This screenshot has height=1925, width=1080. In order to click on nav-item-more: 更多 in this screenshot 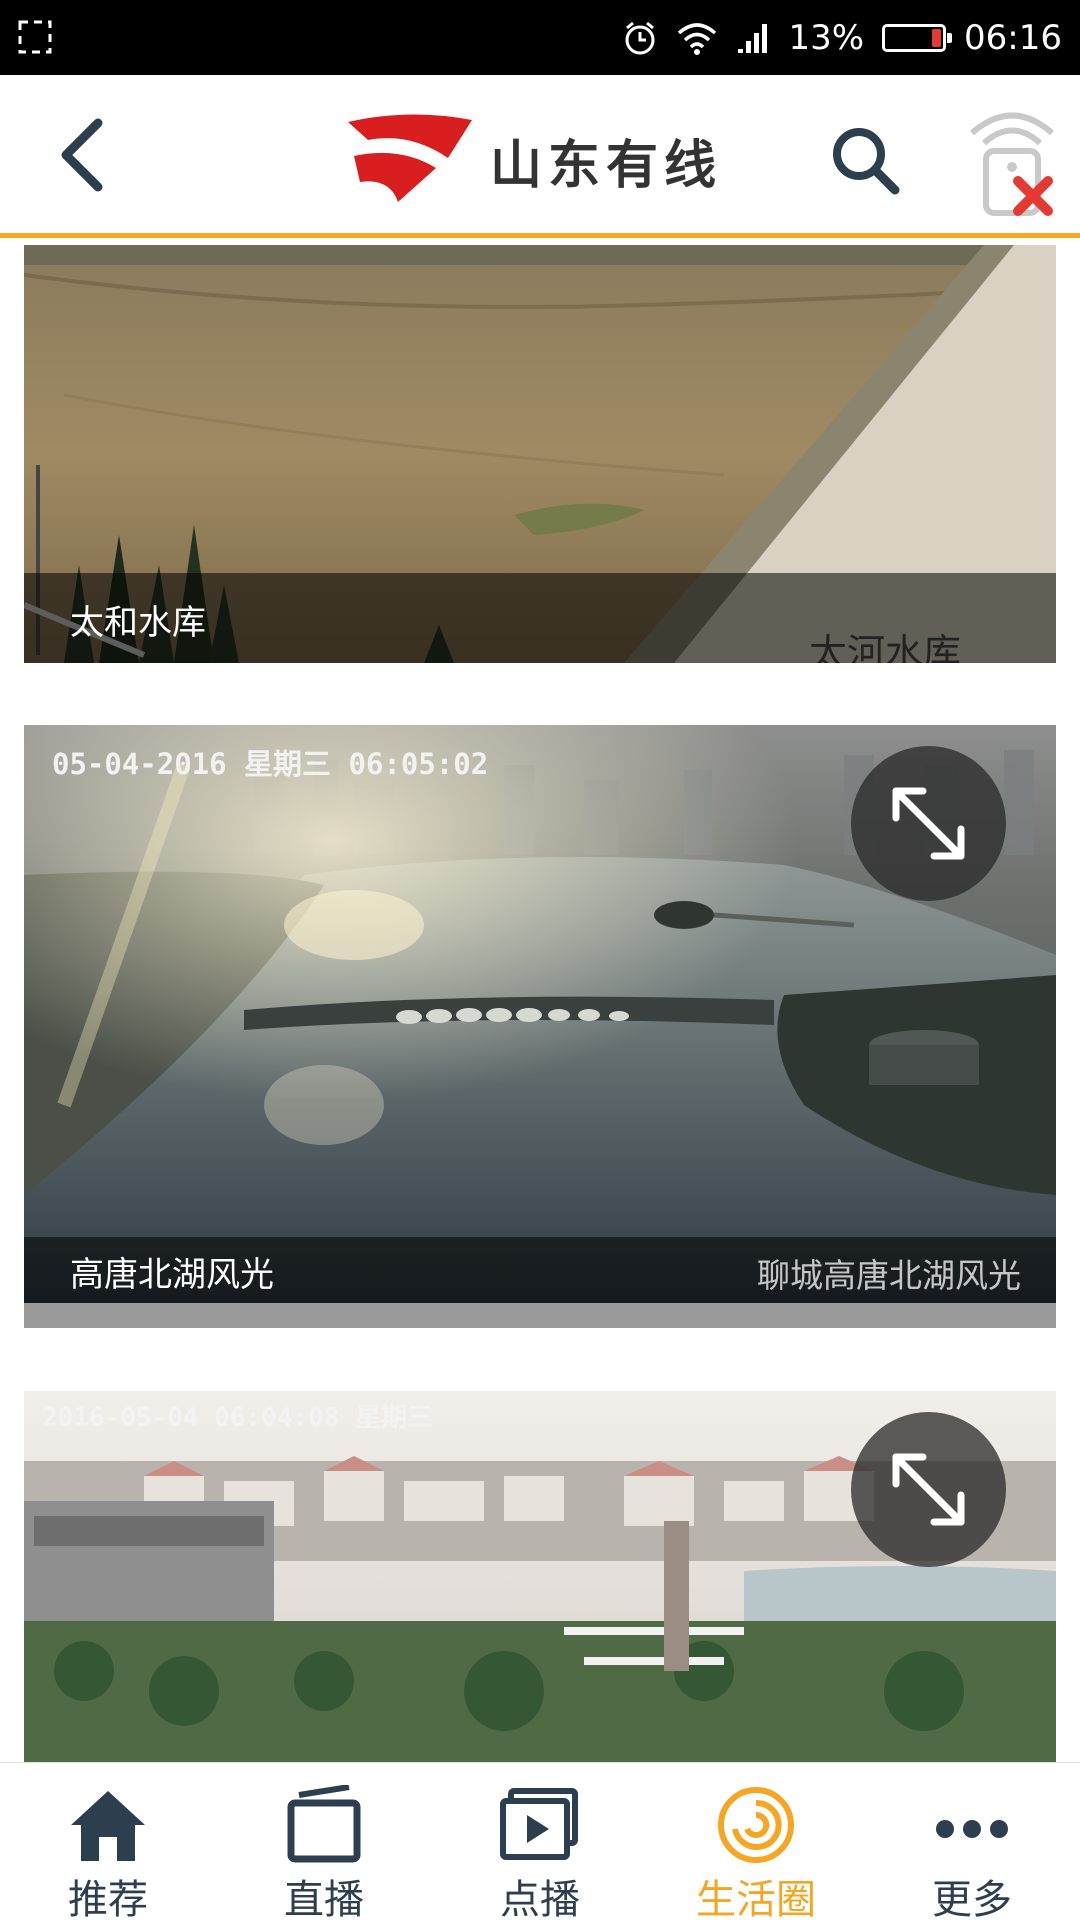, I will do `click(972, 1843)`.